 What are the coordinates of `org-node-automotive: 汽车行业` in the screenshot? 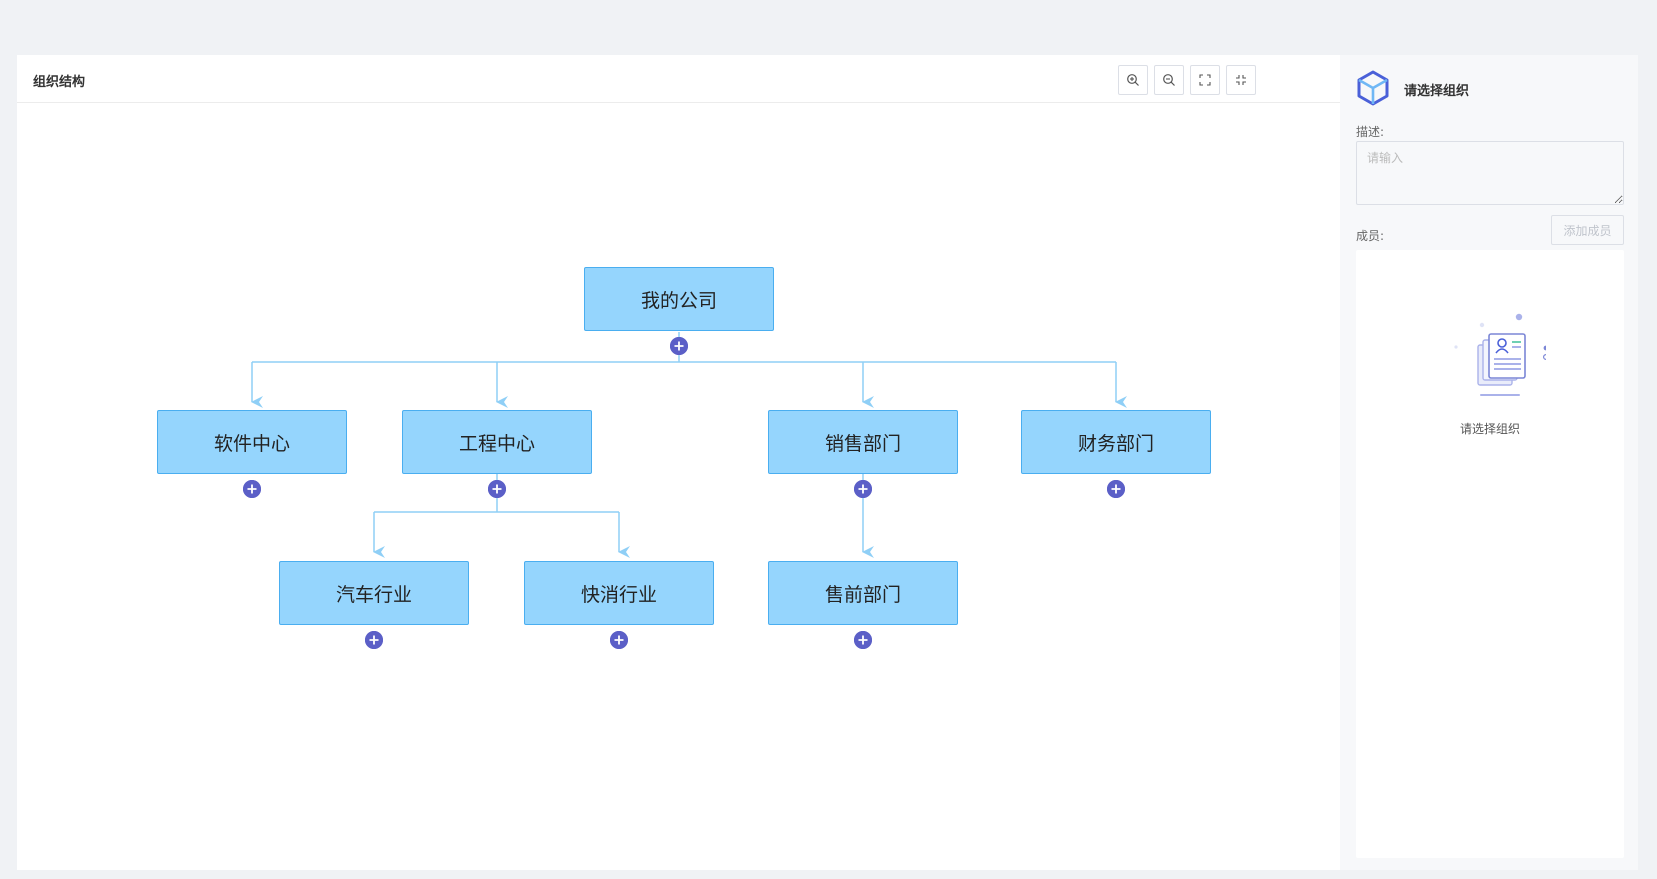 It's located at (374, 593).